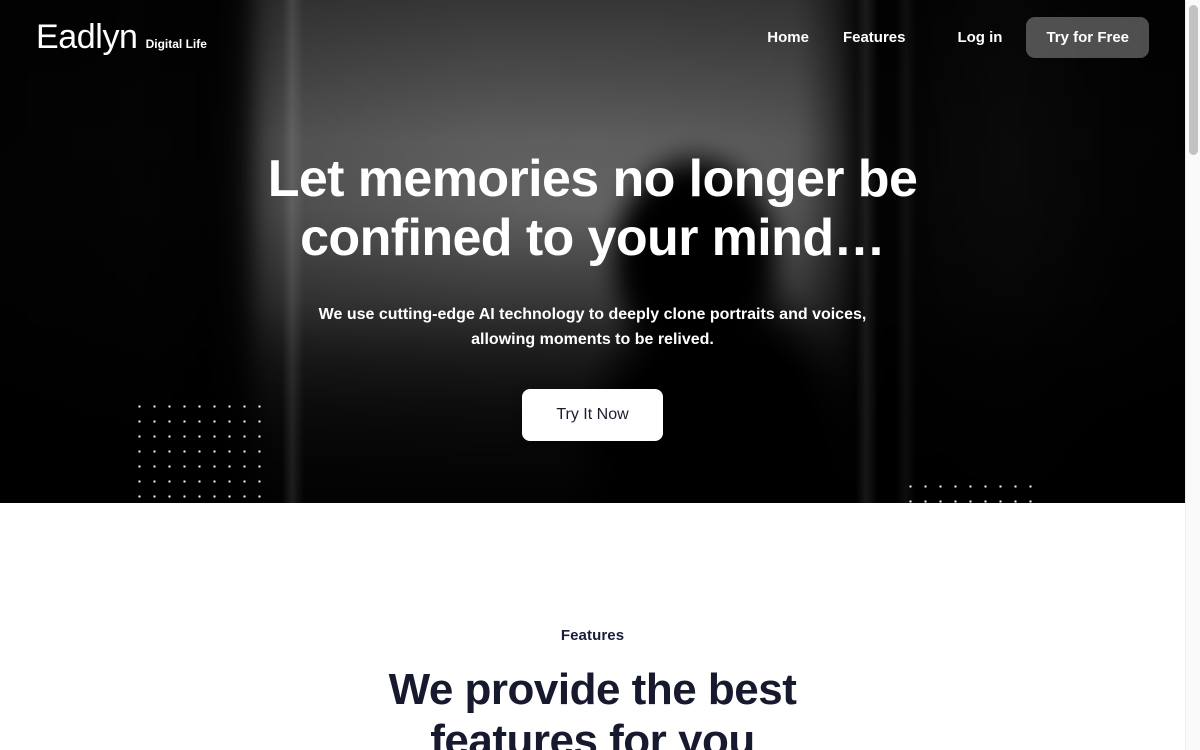 This screenshot has width=1200, height=750. Describe the element at coordinates (979, 37) in the screenshot. I see `login-link: Log in` at that location.